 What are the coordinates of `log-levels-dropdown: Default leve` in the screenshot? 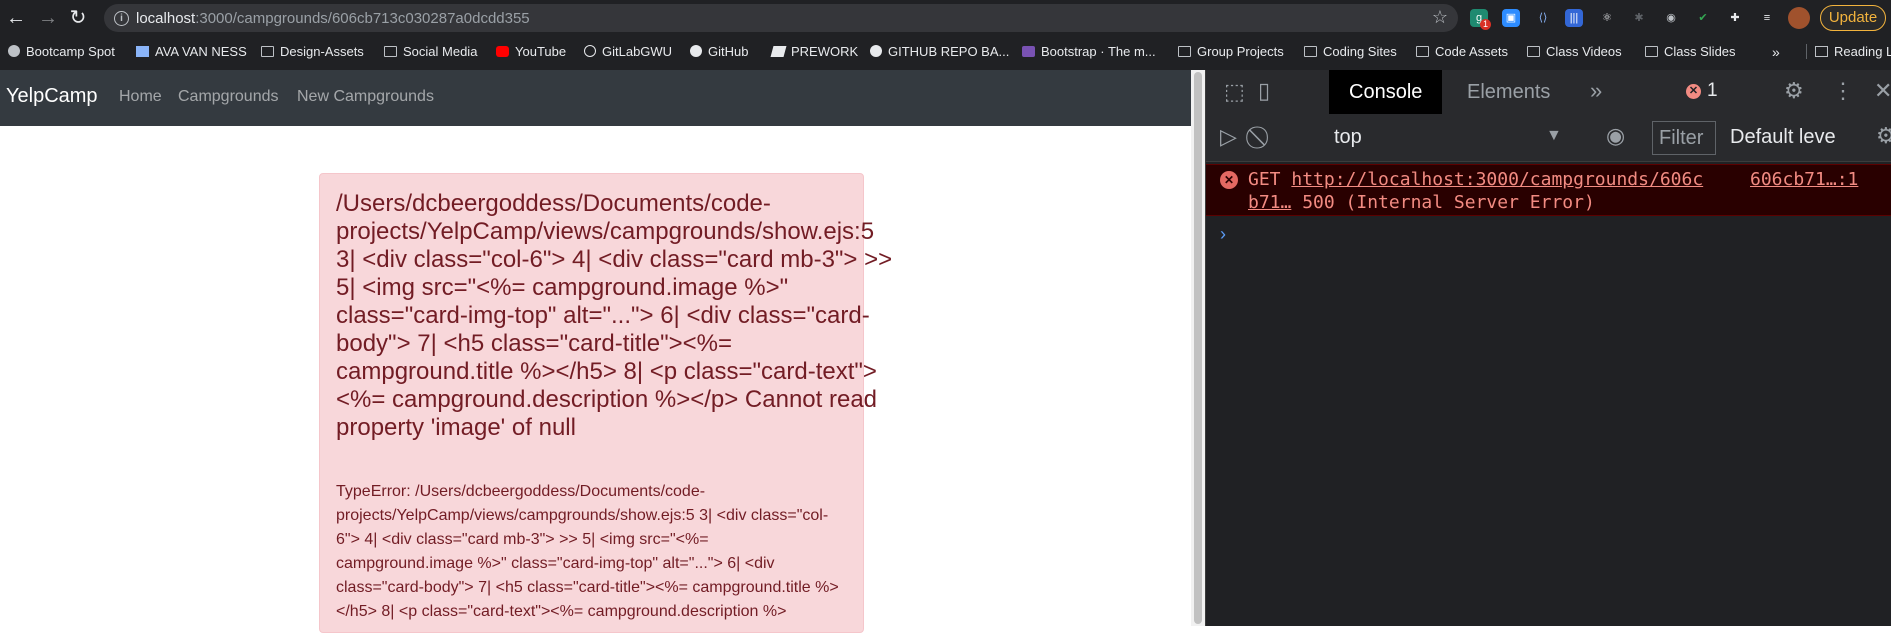 It's located at (1783, 137).